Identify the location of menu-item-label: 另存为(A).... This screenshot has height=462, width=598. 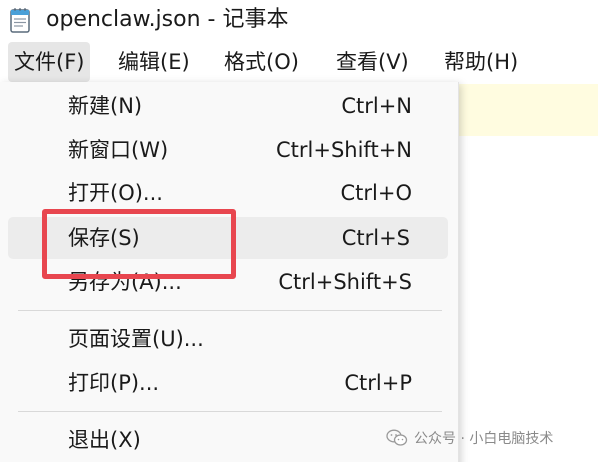
(125, 282).